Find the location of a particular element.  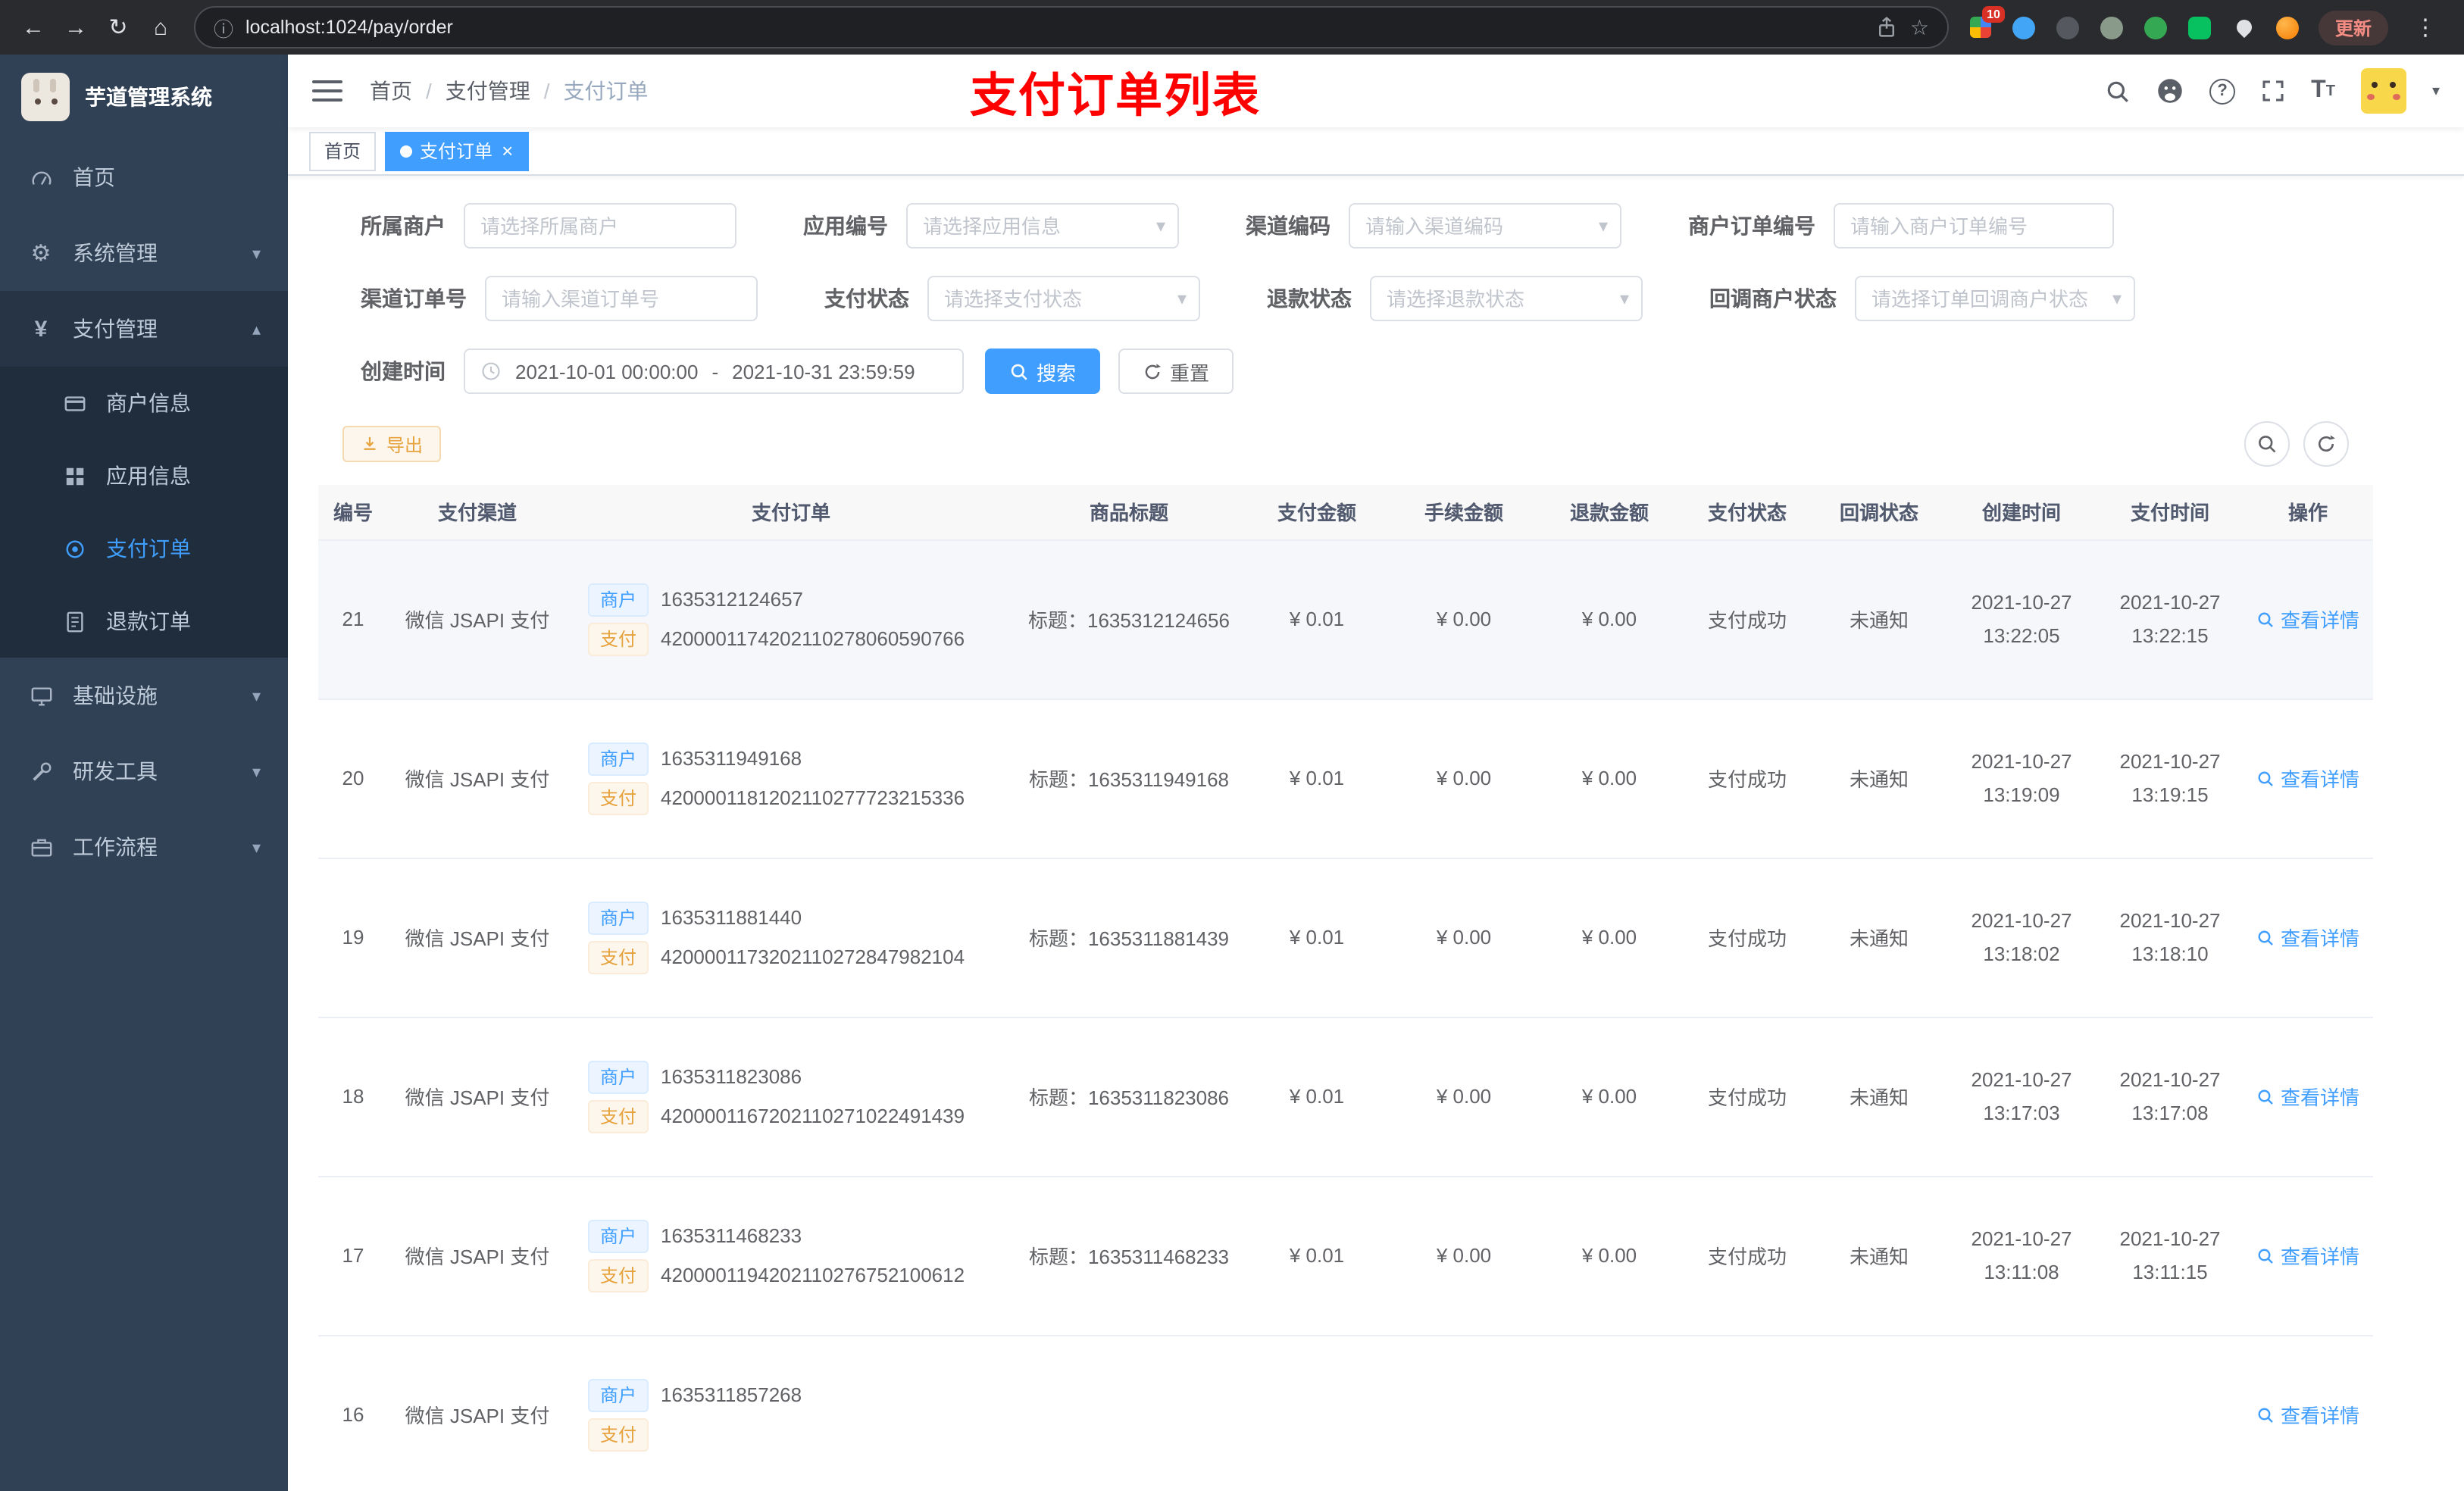

sidebar-item-refund-order: 退款订单 is located at coordinates (144, 621).